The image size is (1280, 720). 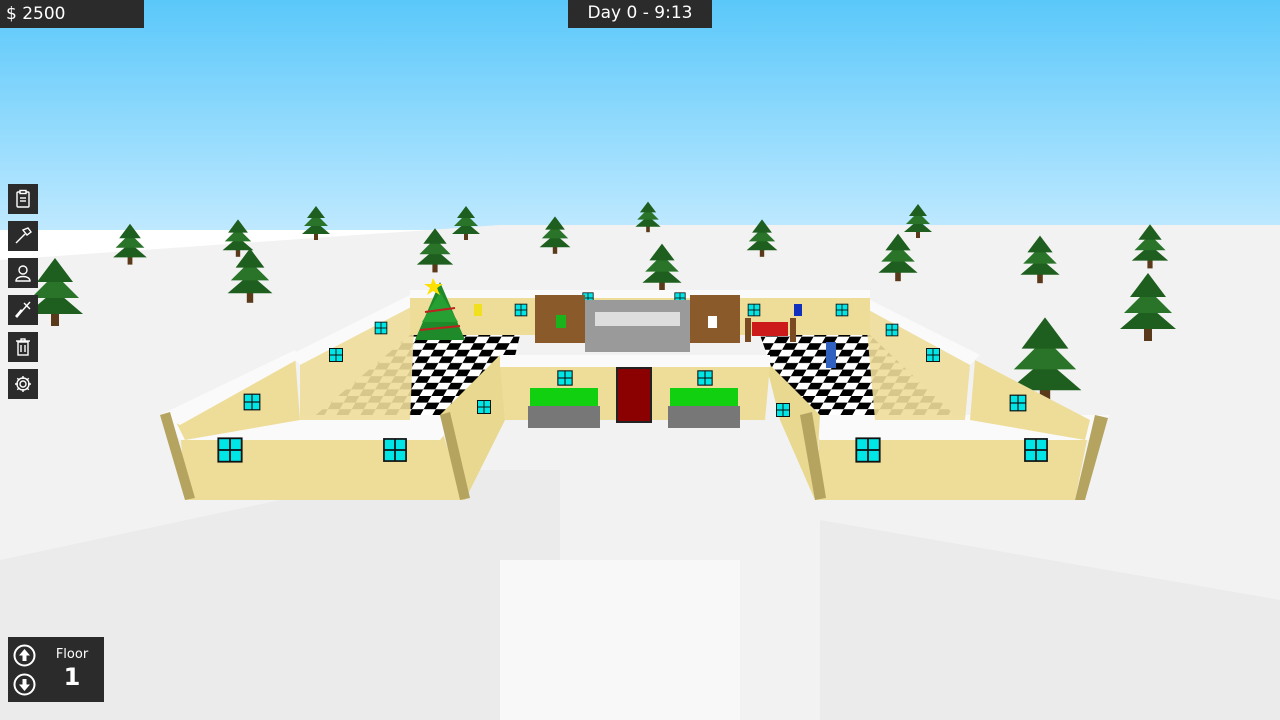 I want to click on clipboard-button, so click(x=23, y=199).